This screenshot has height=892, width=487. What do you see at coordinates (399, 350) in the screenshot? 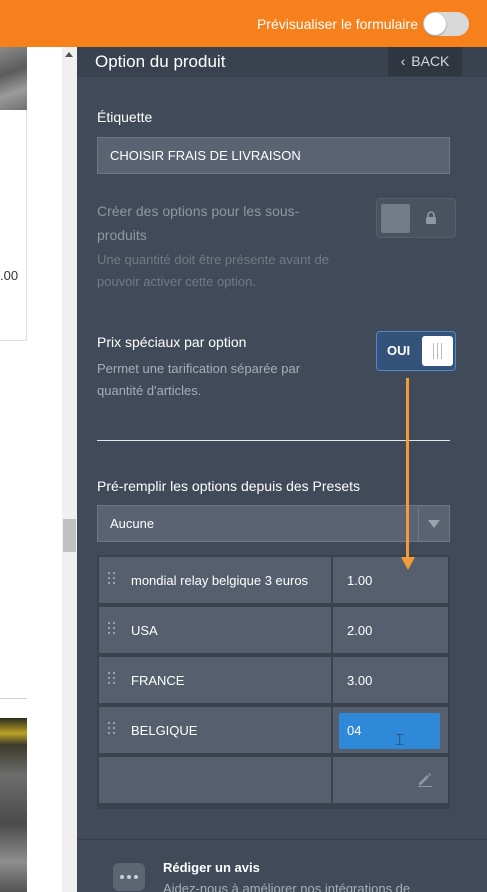
I see `toggle-on-label: OUI` at bounding box center [399, 350].